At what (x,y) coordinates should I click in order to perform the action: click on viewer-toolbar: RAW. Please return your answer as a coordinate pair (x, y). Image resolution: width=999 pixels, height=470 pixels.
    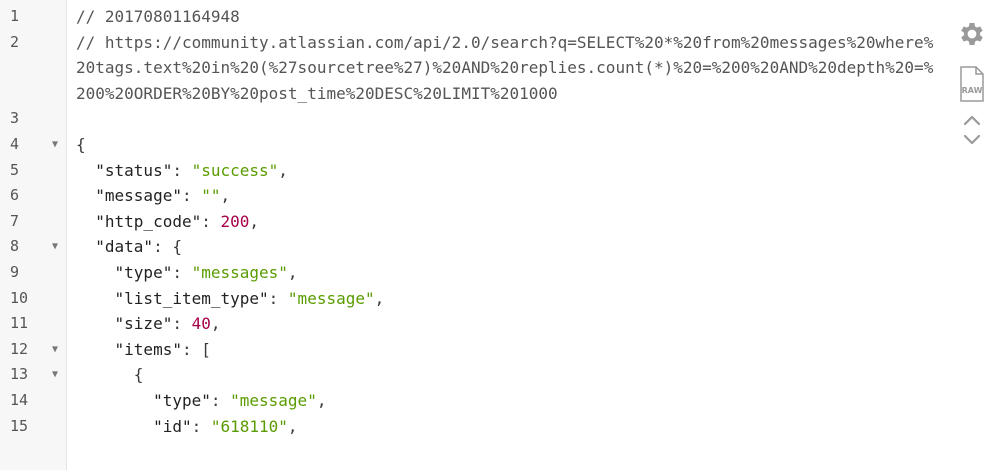
    Looking at the image, I should click on (972, 84).